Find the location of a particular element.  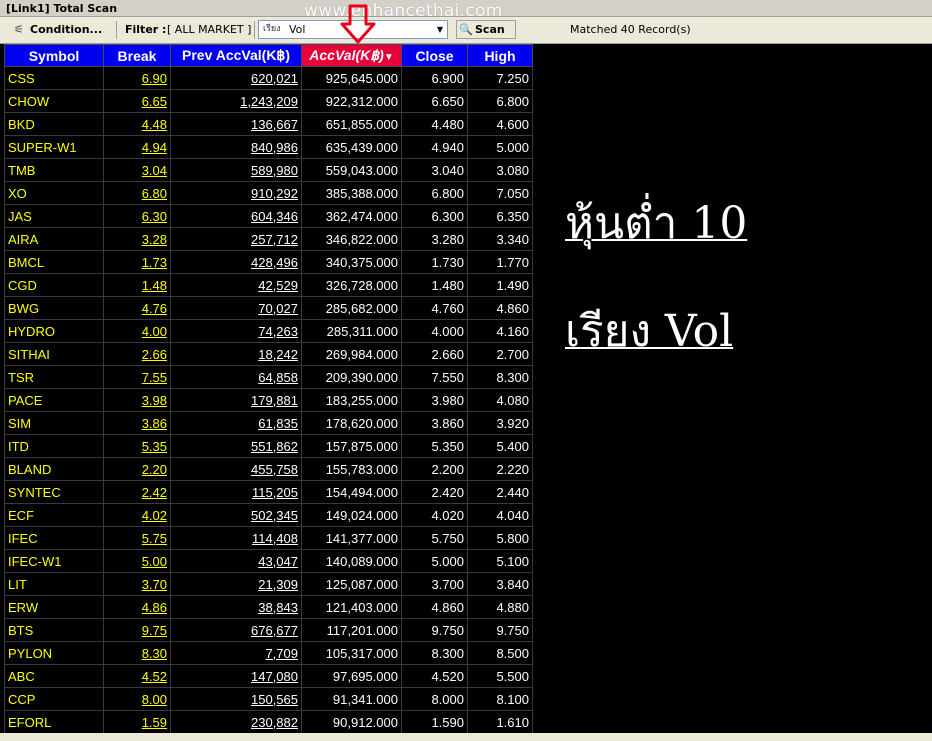

cell-prev-accval: 455,758 is located at coordinates (236, 469).